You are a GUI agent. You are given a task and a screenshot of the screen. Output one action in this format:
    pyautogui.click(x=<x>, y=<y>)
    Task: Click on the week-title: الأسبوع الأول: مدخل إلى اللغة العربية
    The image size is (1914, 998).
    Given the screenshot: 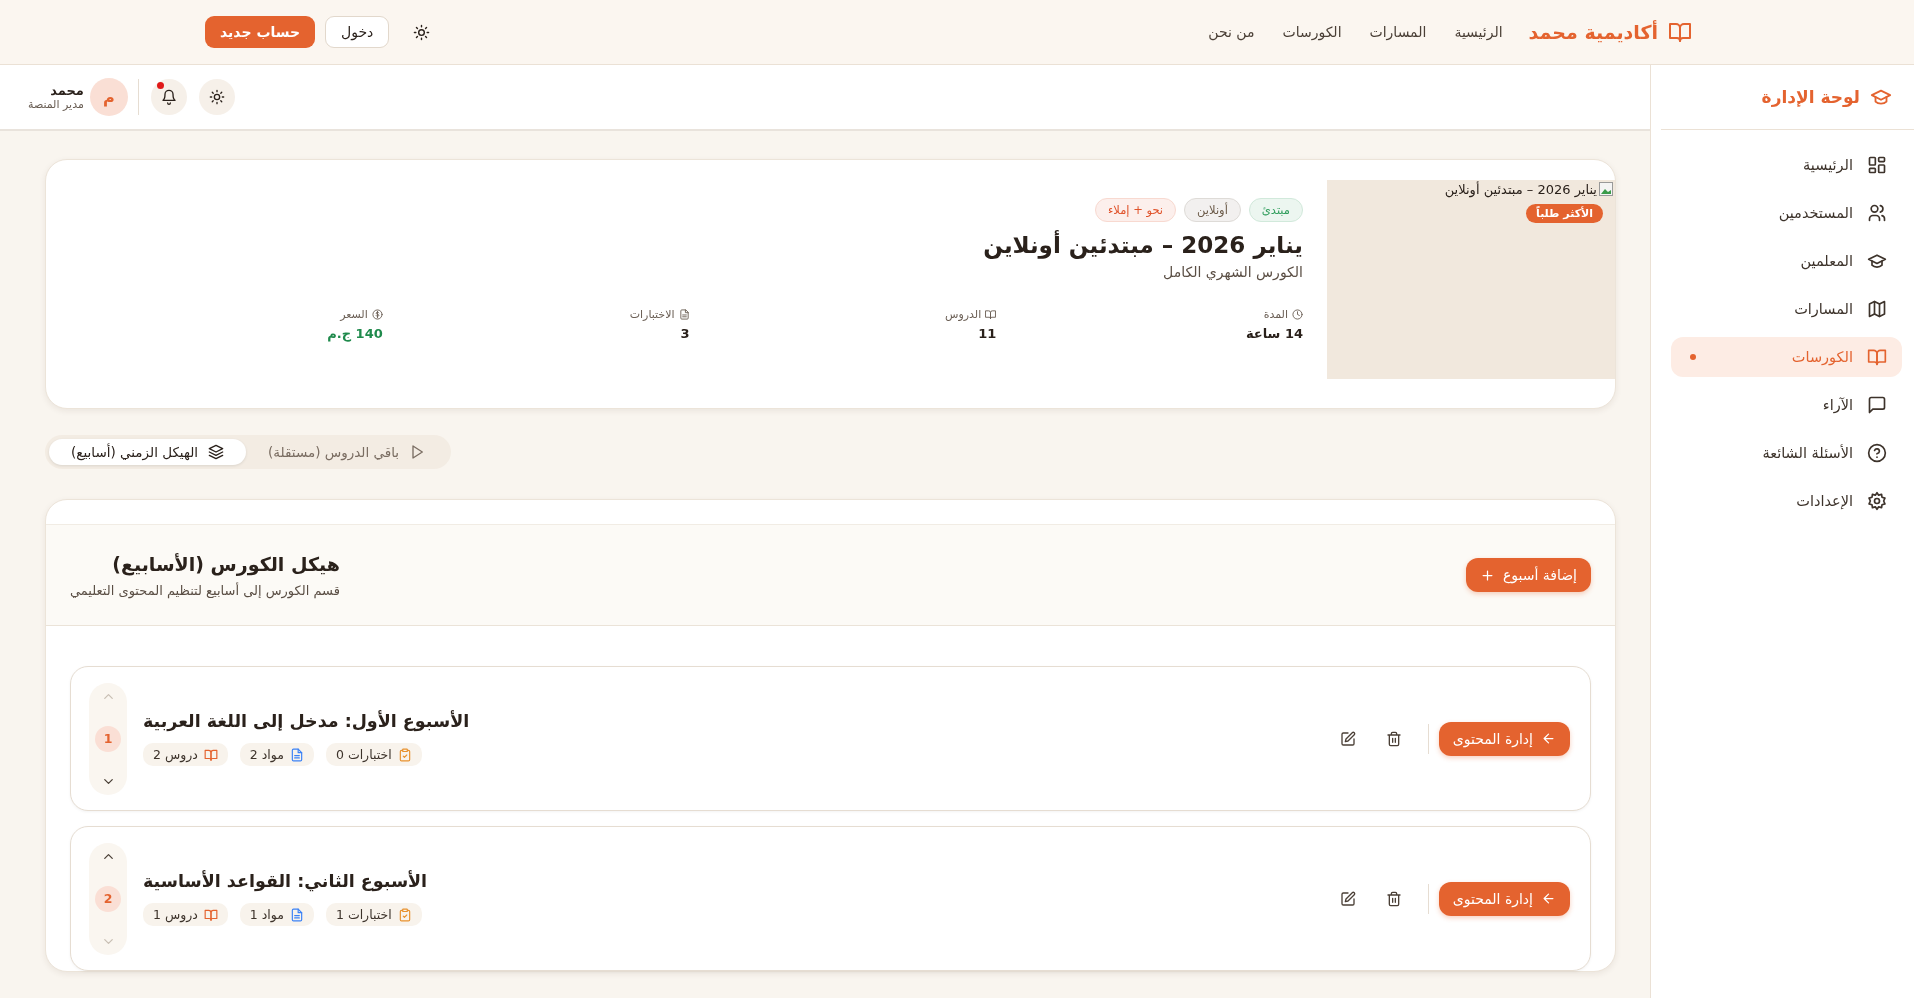 What is the action you would take?
    pyautogui.click(x=306, y=721)
    